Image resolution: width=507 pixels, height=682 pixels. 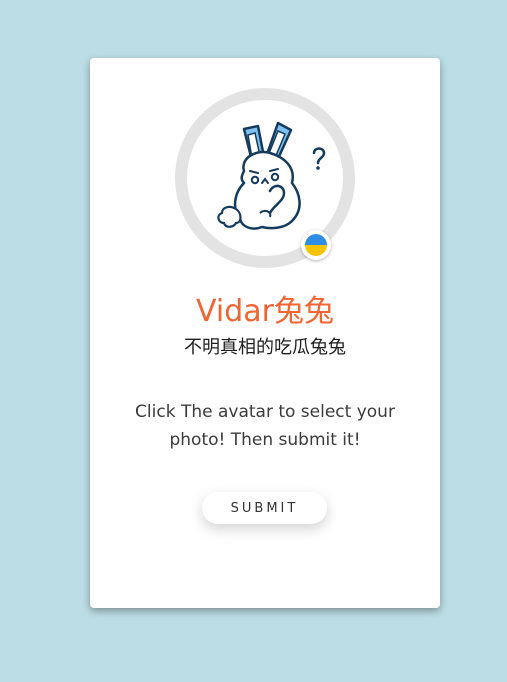 What do you see at coordinates (264, 508) in the screenshot?
I see `submit-button: SUBMIT` at bounding box center [264, 508].